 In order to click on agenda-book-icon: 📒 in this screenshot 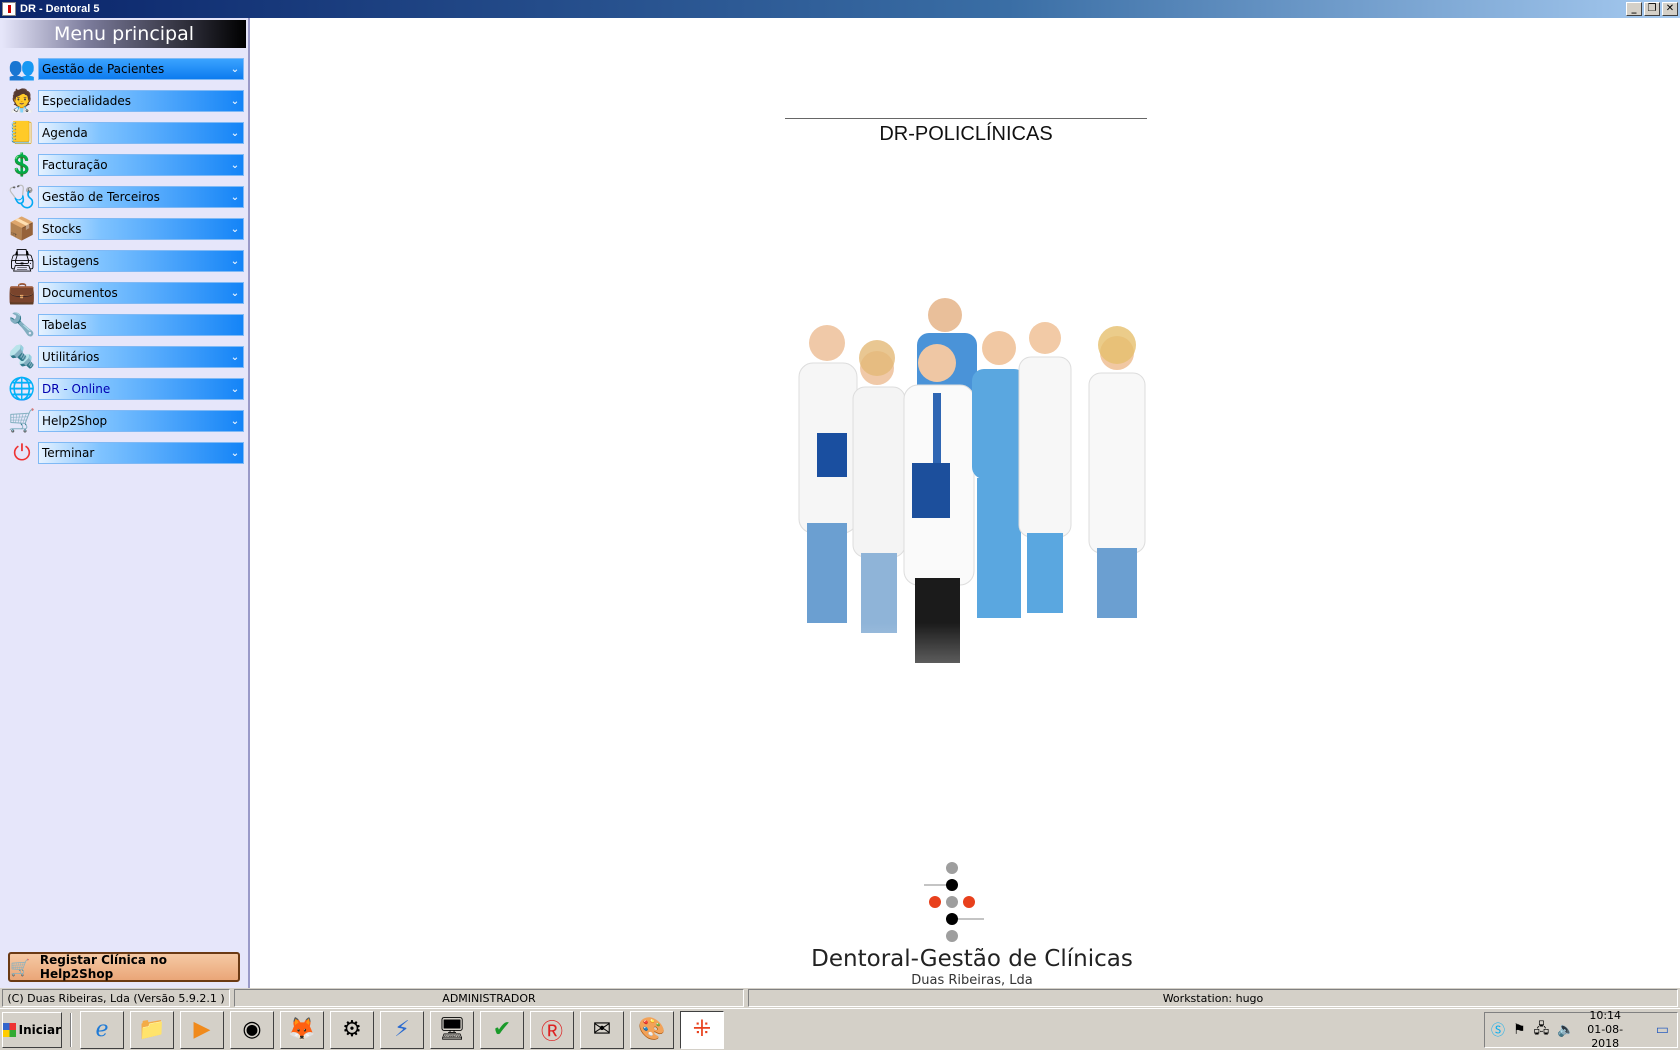, I will do `click(22, 133)`.